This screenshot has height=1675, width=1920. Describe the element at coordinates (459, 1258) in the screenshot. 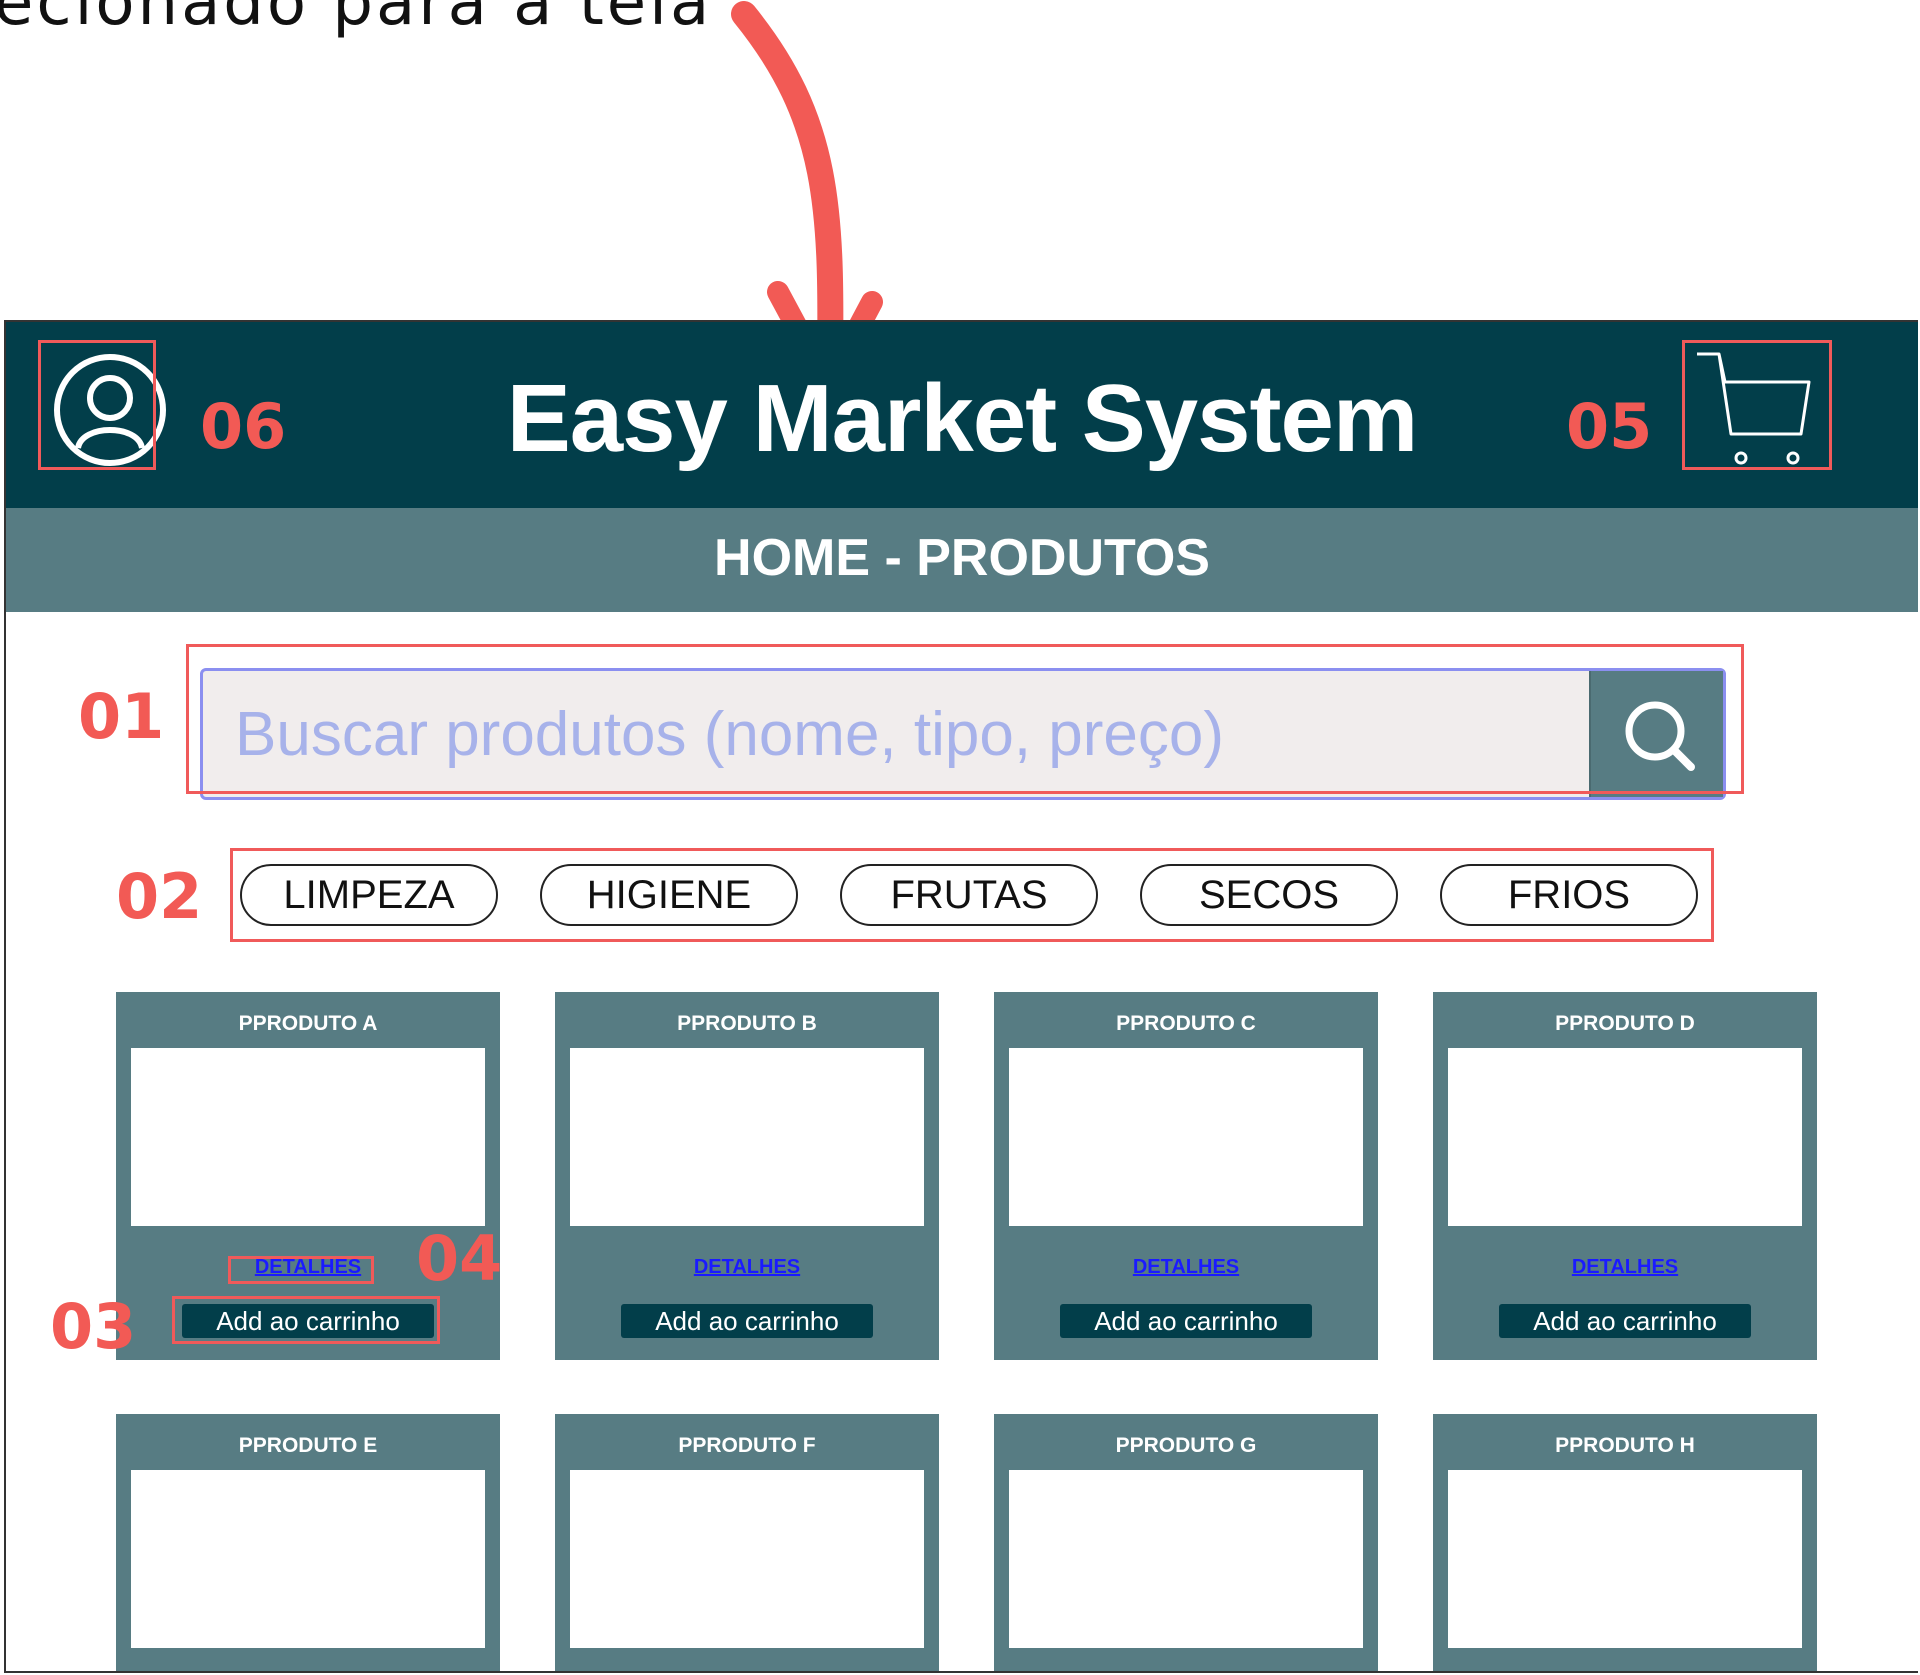

I see `annotation-number-details: 04` at that location.